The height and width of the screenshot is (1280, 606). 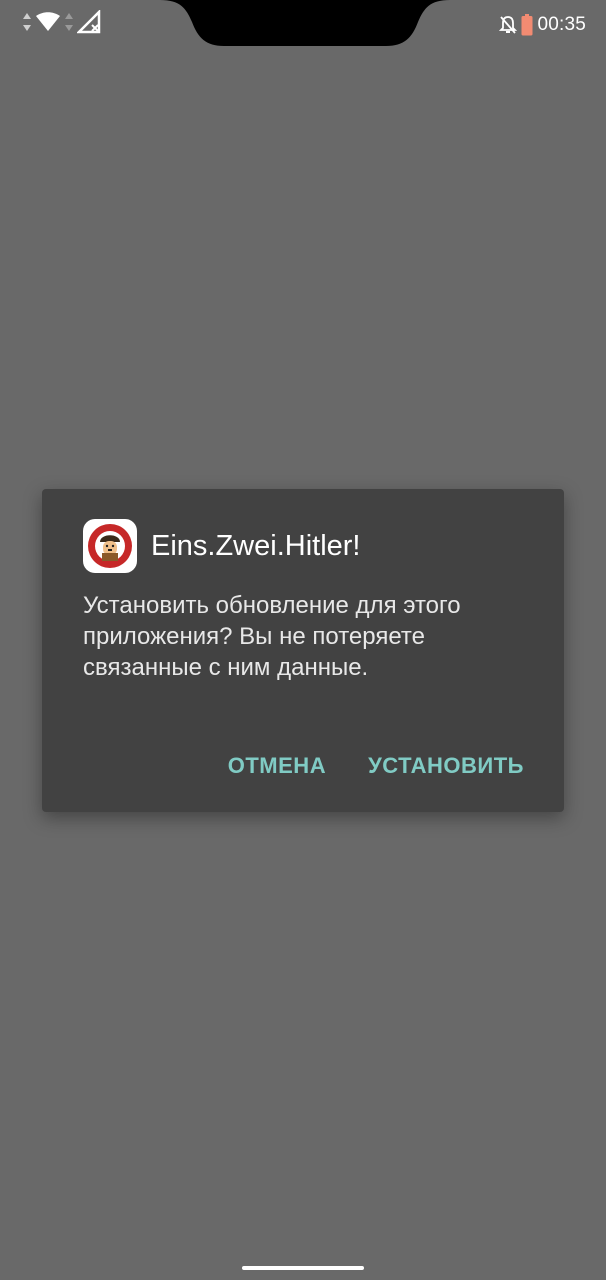 I want to click on cancel-button: ОТМЕНА, so click(x=277, y=766).